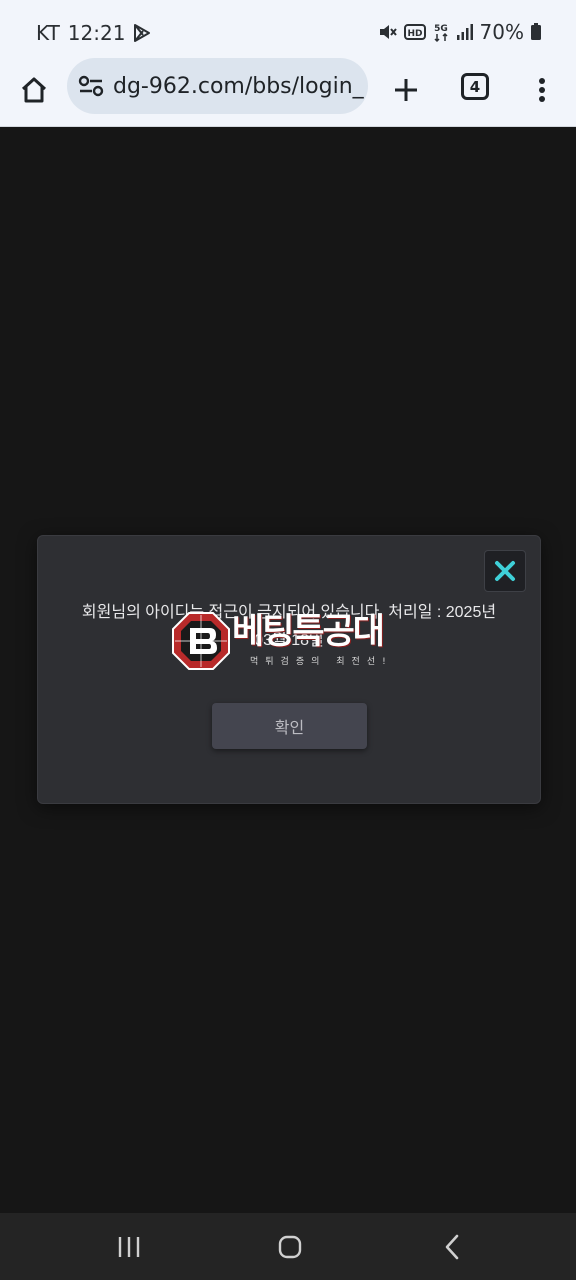 Image resolution: width=576 pixels, height=1280 pixels. I want to click on back-button, so click(452, 1247).